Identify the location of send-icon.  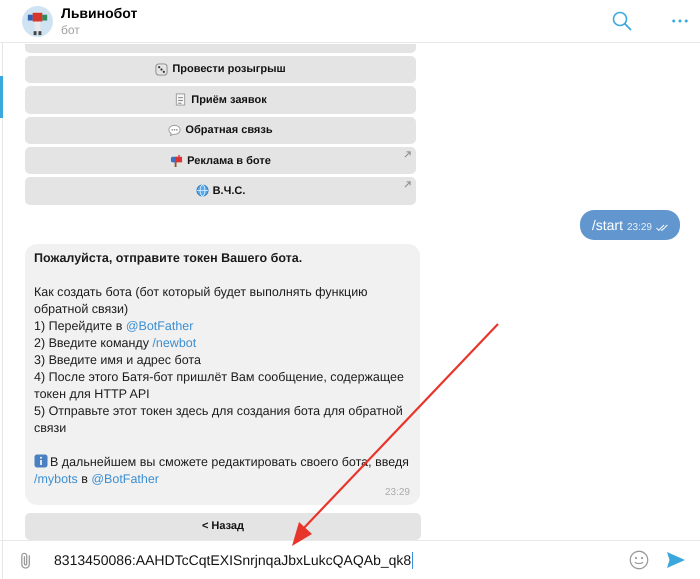
(676, 560).